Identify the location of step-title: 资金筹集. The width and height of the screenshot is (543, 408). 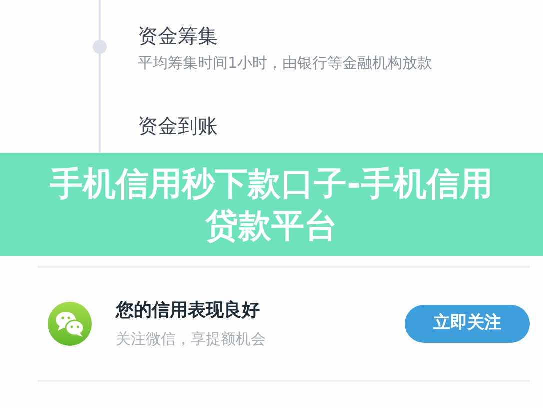
(178, 36).